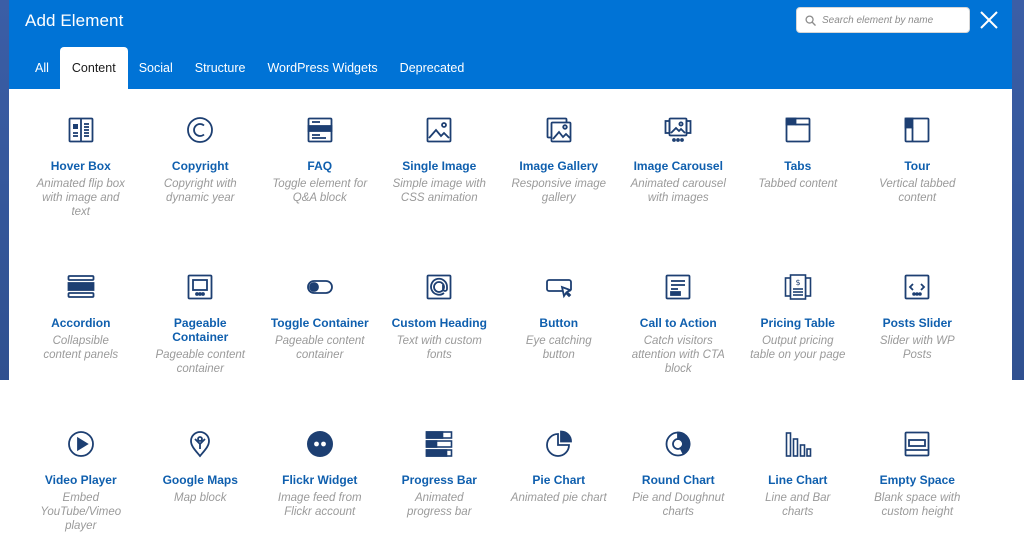 This screenshot has height=550, width=1024. Describe the element at coordinates (559, 130) in the screenshot. I see `image-gallery-icon` at that location.